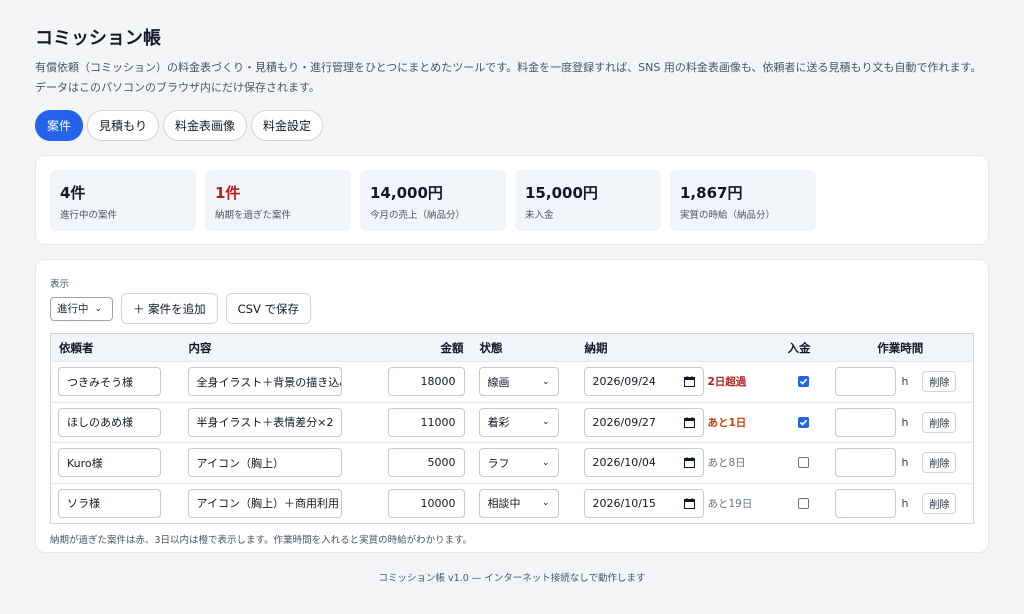 The height and width of the screenshot is (614, 1024). Describe the element at coordinates (727, 422) in the screenshot. I see `due-status: あと1日` at that location.